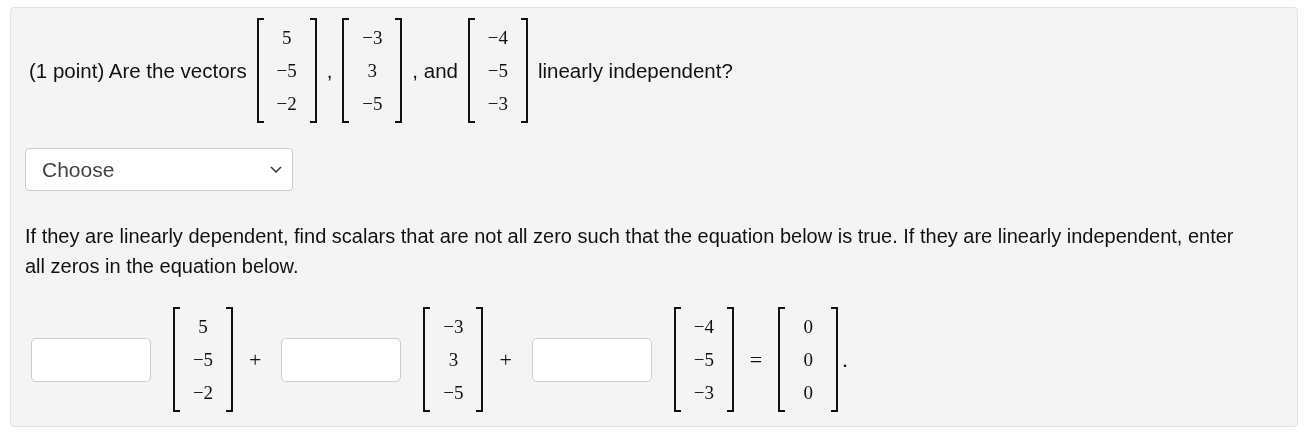 The image size is (1311, 437). What do you see at coordinates (276, 169) in the screenshot?
I see `chevron-down-icon` at bounding box center [276, 169].